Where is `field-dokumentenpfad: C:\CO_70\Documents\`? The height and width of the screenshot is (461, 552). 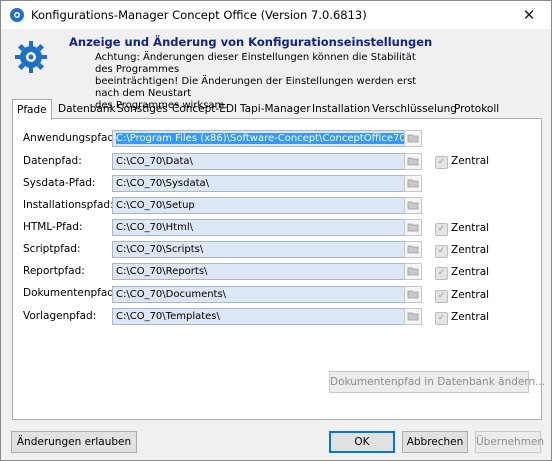 field-dokumentenpfad: C:\CO_70\Documents\ is located at coordinates (259, 294).